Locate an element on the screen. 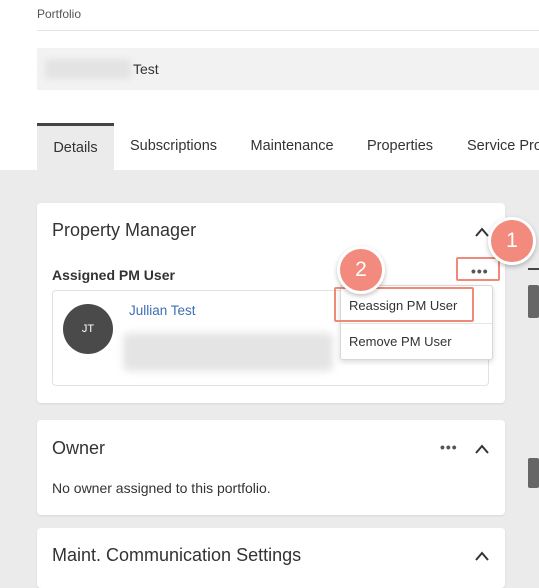 This screenshot has height=588, width=539. tab-maintenance: Maintenance is located at coordinates (292, 146).